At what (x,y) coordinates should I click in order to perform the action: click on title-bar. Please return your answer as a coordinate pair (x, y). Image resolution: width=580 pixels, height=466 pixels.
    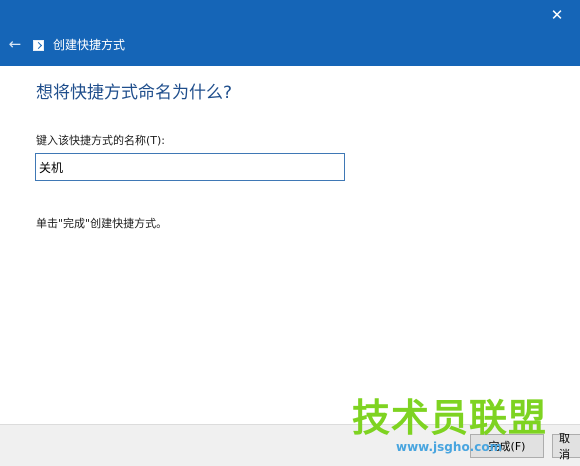
    Looking at the image, I should click on (290, 33).